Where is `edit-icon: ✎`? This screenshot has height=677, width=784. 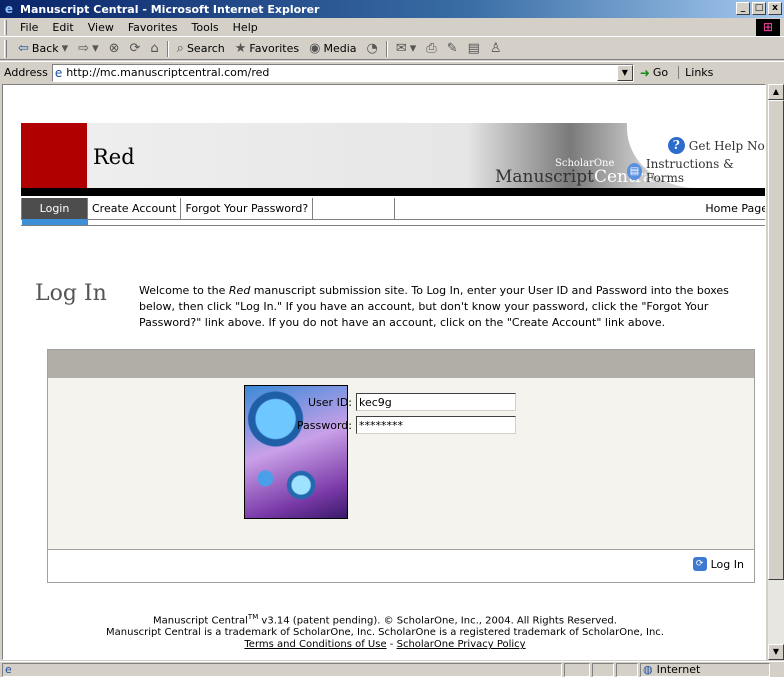 edit-icon: ✎ is located at coordinates (452, 48).